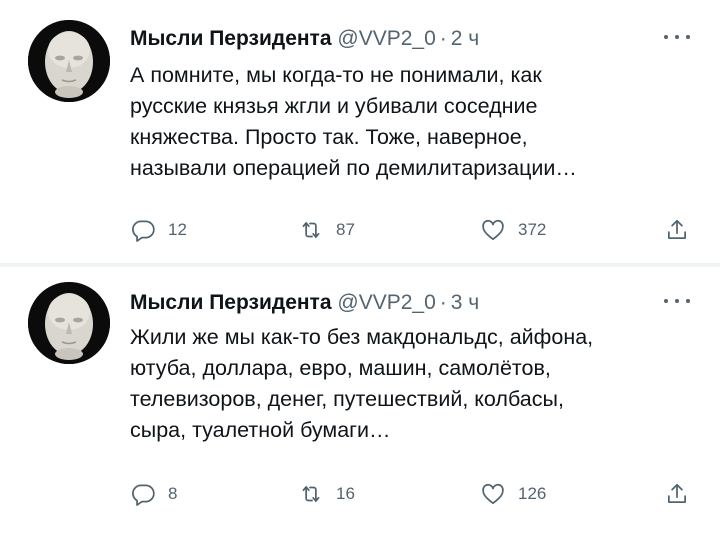  What do you see at coordinates (177, 229) in the screenshot?
I see `reply-count: 12` at bounding box center [177, 229].